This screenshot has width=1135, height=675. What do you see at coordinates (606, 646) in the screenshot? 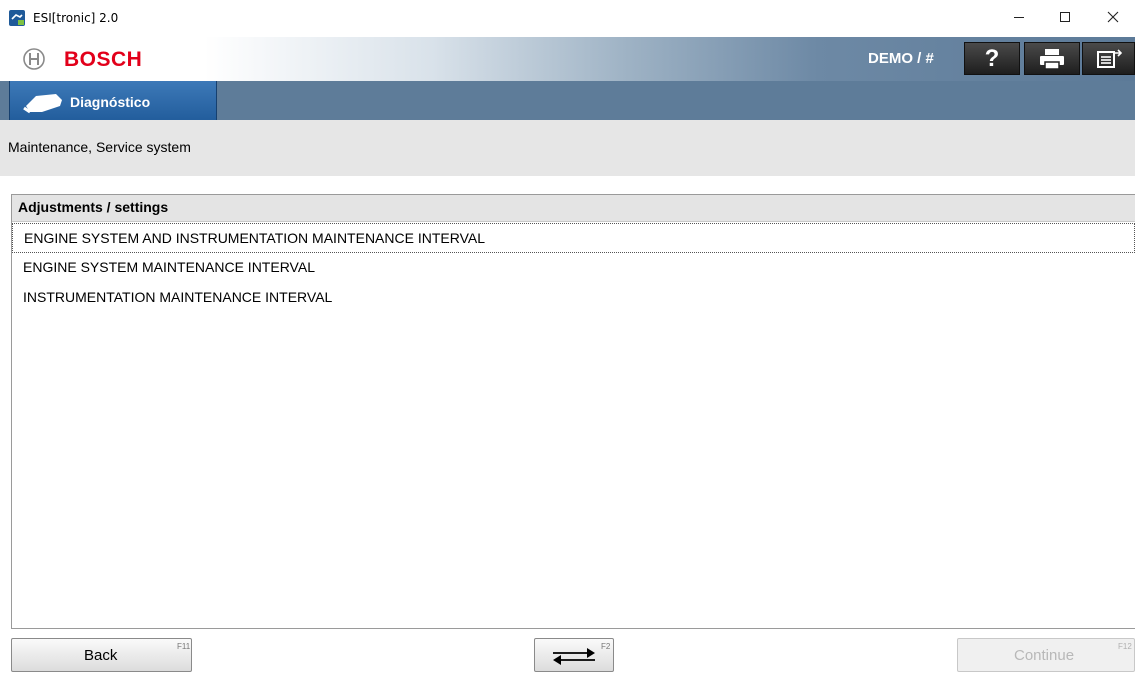
I see `toggle-fkey-hint: F2` at bounding box center [606, 646].